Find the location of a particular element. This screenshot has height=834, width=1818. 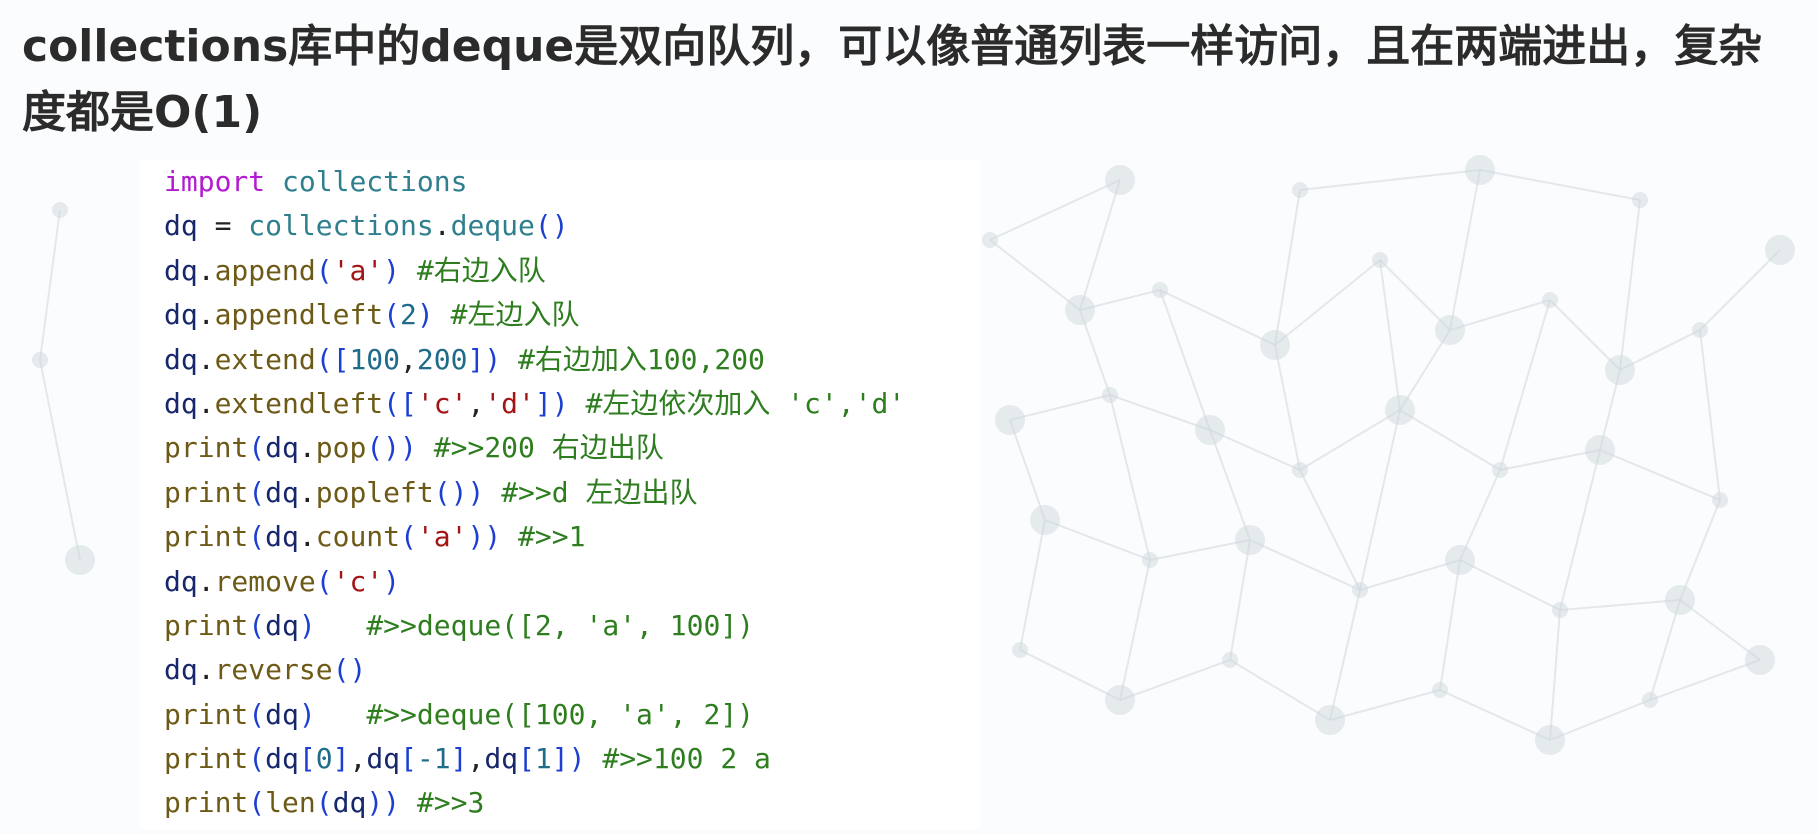

code-token: )) is located at coordinates (383, 803).